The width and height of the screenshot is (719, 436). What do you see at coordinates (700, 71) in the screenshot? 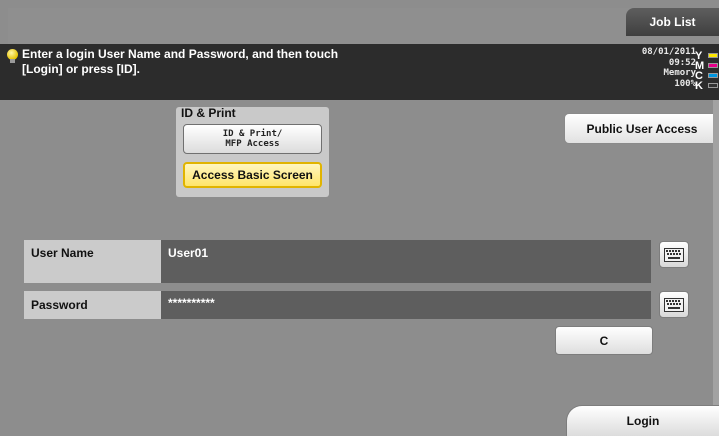
I see `toner-letters: Y M C K` at bounding box center [700, 71].